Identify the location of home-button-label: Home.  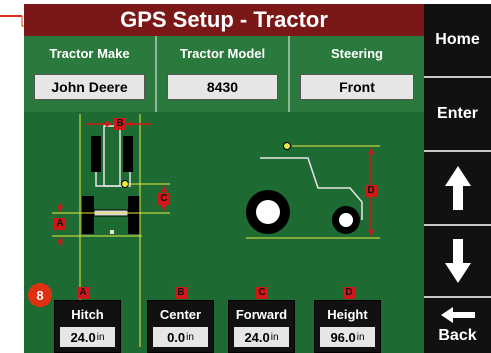
(457, 39).